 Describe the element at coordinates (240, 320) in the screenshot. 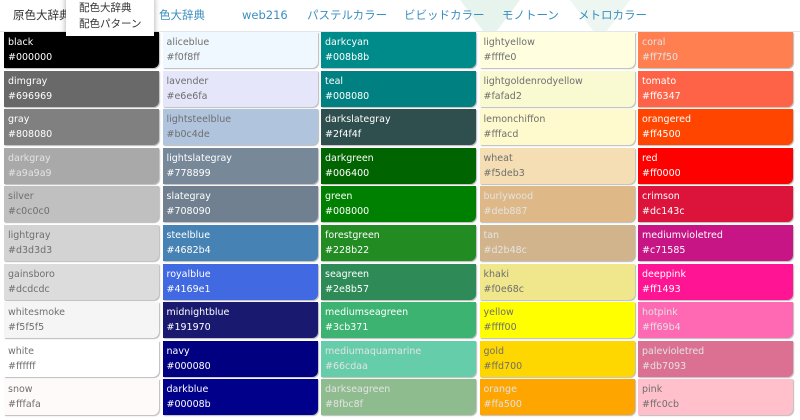

I see `color-swatch: midnightblue #191970` at that location.